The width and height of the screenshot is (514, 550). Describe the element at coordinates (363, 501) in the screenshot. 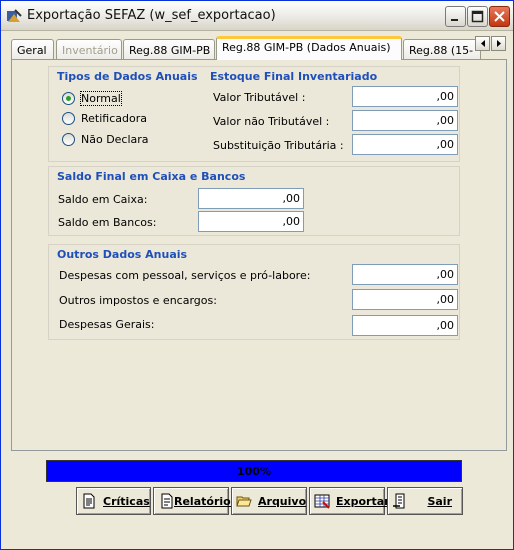

I see `button-label: Exportar` at that location.